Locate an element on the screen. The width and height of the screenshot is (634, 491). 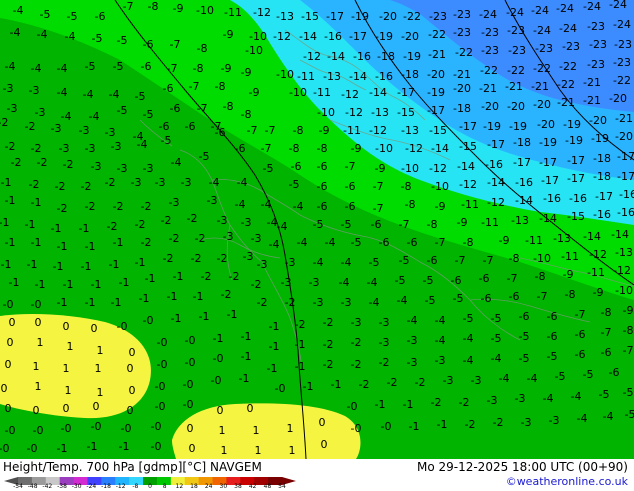
temperature-label: 0 is located at coordinates (130, 368).